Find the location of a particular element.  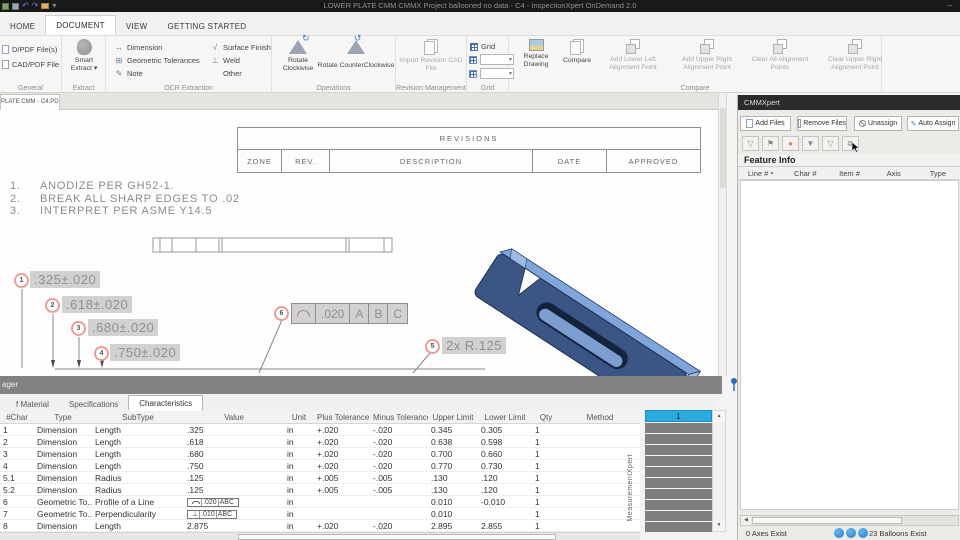

compare-button: Compare is located at coordinates (577, 52).